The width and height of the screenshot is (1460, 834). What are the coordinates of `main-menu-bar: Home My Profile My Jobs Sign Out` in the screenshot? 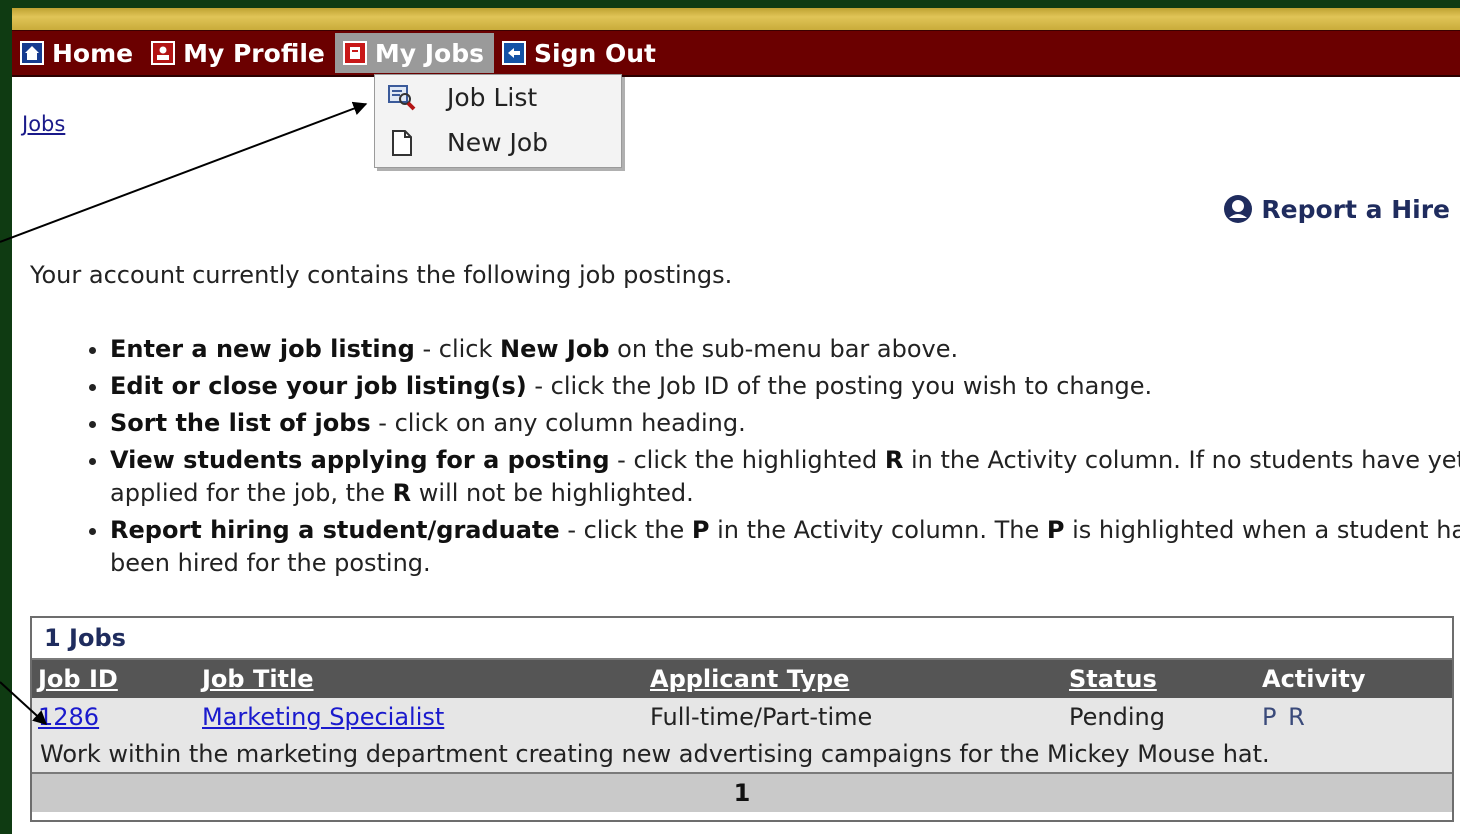 It's located at (736, 53).